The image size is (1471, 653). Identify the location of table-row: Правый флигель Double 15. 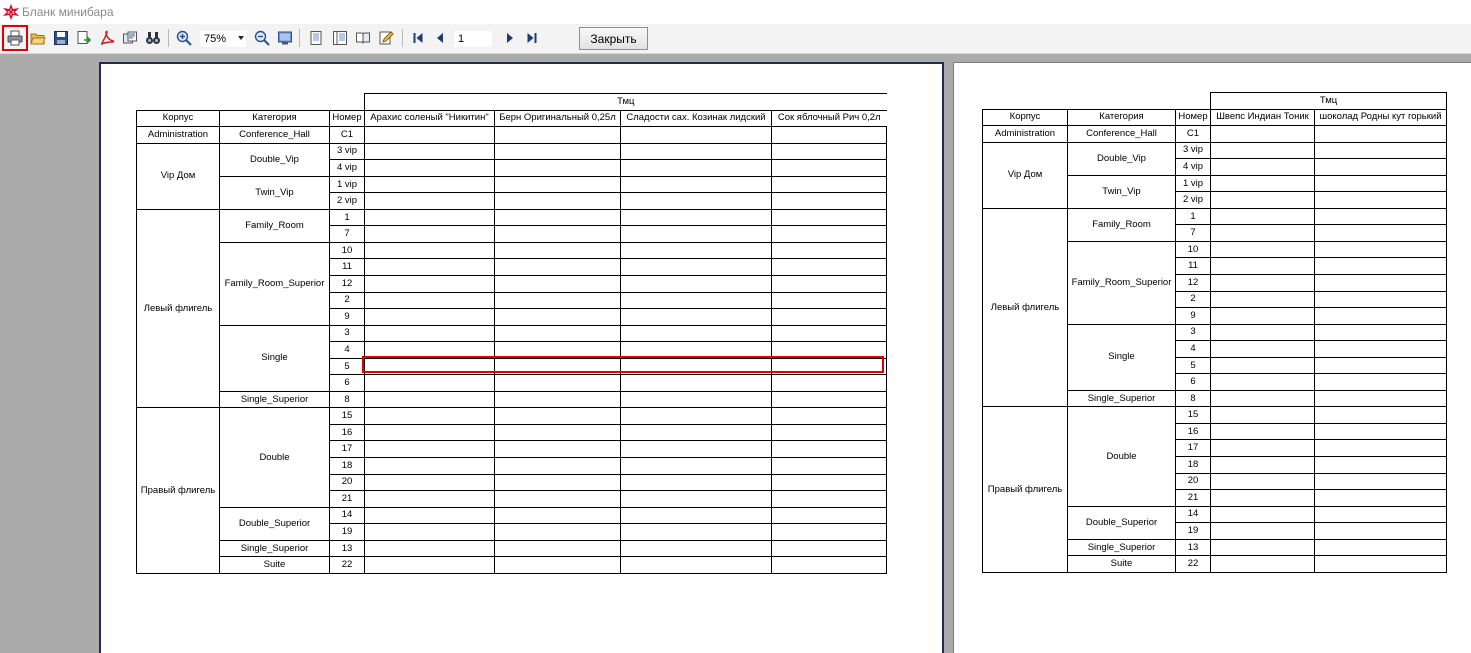
(1214, 489).